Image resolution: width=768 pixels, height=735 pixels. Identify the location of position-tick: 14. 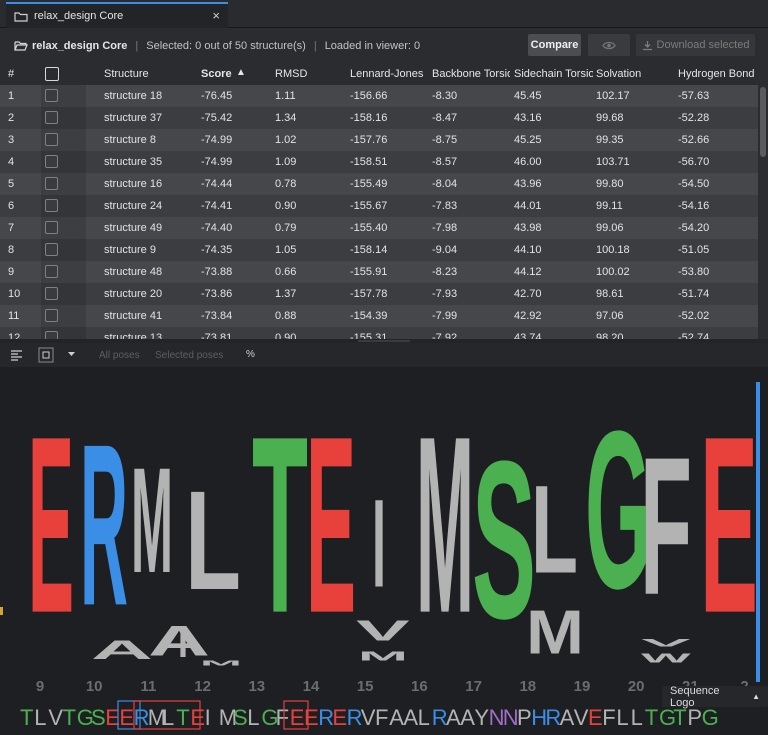
(311, 686).